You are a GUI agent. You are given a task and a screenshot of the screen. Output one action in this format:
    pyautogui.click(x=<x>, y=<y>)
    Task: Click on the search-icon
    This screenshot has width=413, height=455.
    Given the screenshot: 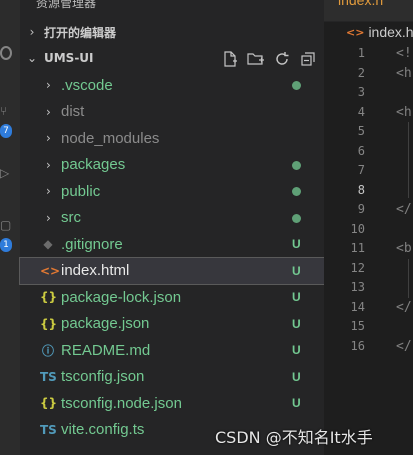 What is the action you would take?
    pyautogui.click(x=6, y=53)
    